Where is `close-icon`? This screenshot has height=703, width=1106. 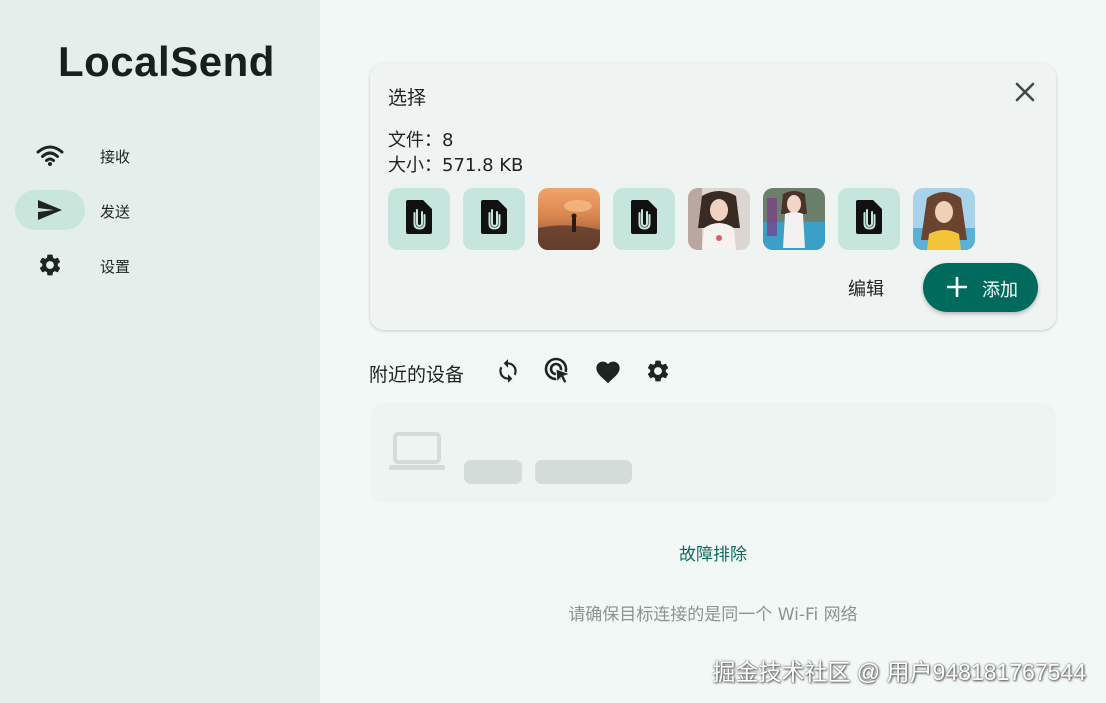
close-icon is located at coordinates (1025, 94).